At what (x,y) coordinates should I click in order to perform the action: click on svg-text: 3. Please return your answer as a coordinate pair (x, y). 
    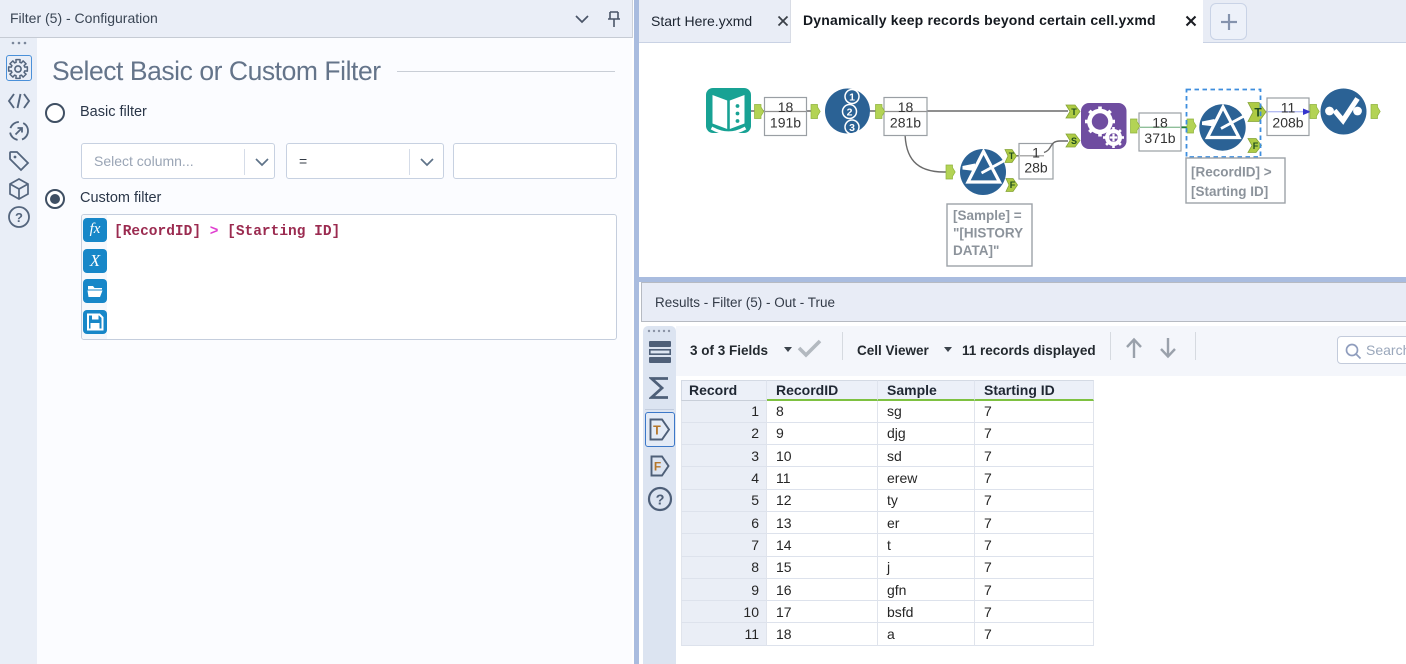
    Looking at the image, I should click on (852, 128).